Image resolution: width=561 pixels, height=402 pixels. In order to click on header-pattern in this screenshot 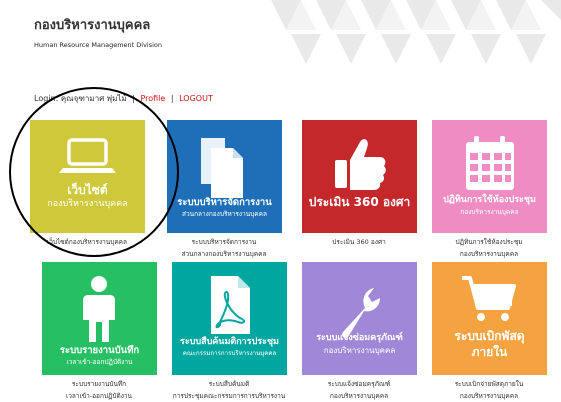, I will do `click(416, 32)`.